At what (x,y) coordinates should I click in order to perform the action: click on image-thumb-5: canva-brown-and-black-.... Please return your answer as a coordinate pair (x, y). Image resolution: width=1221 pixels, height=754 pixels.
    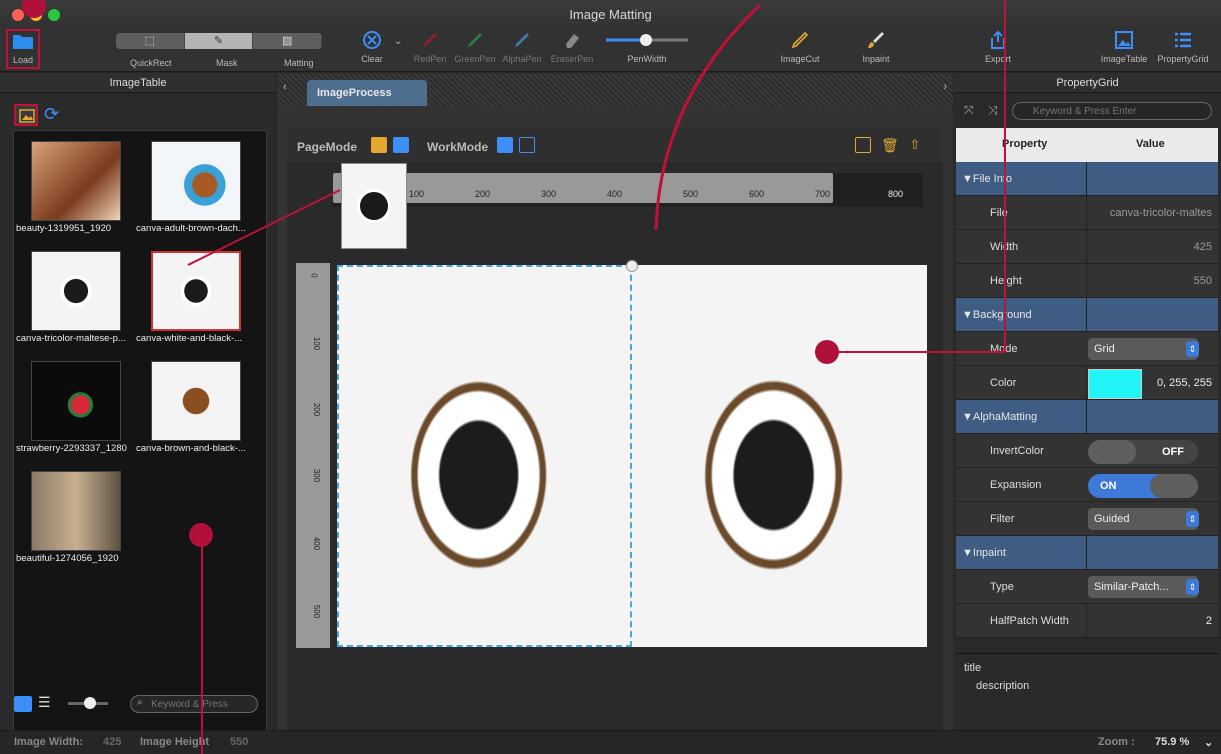
    Looking at the image, I should click on (196, 416).